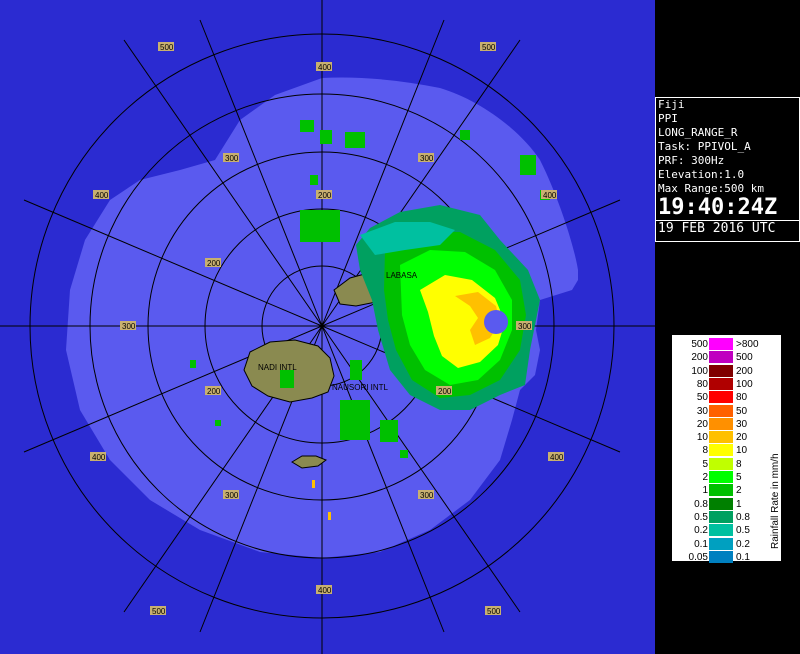  What do you see at coordinates (277, 367) in the screenshot?
I see `town-nadi: NADI INTL` at bounding box center [277, 367].